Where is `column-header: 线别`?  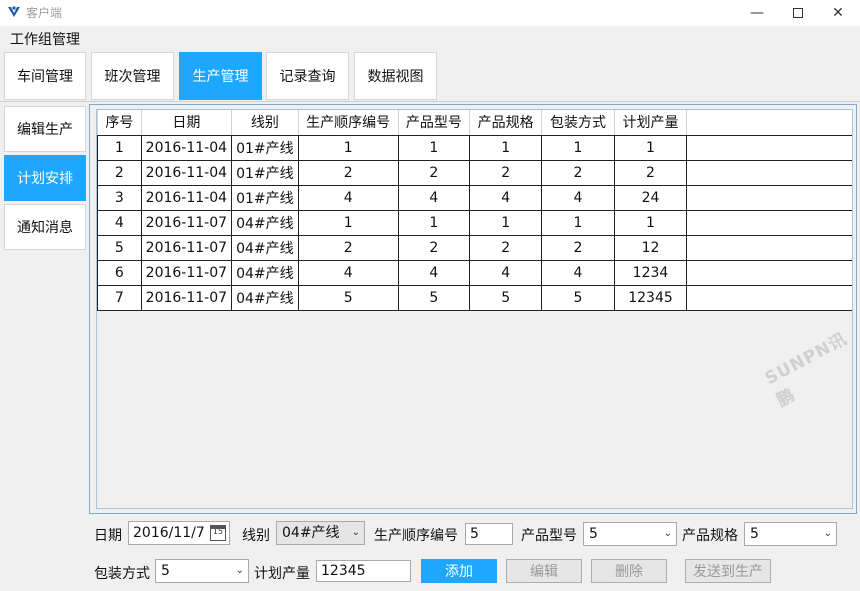 column-header: 线别 is located at coordinates (265, 123).